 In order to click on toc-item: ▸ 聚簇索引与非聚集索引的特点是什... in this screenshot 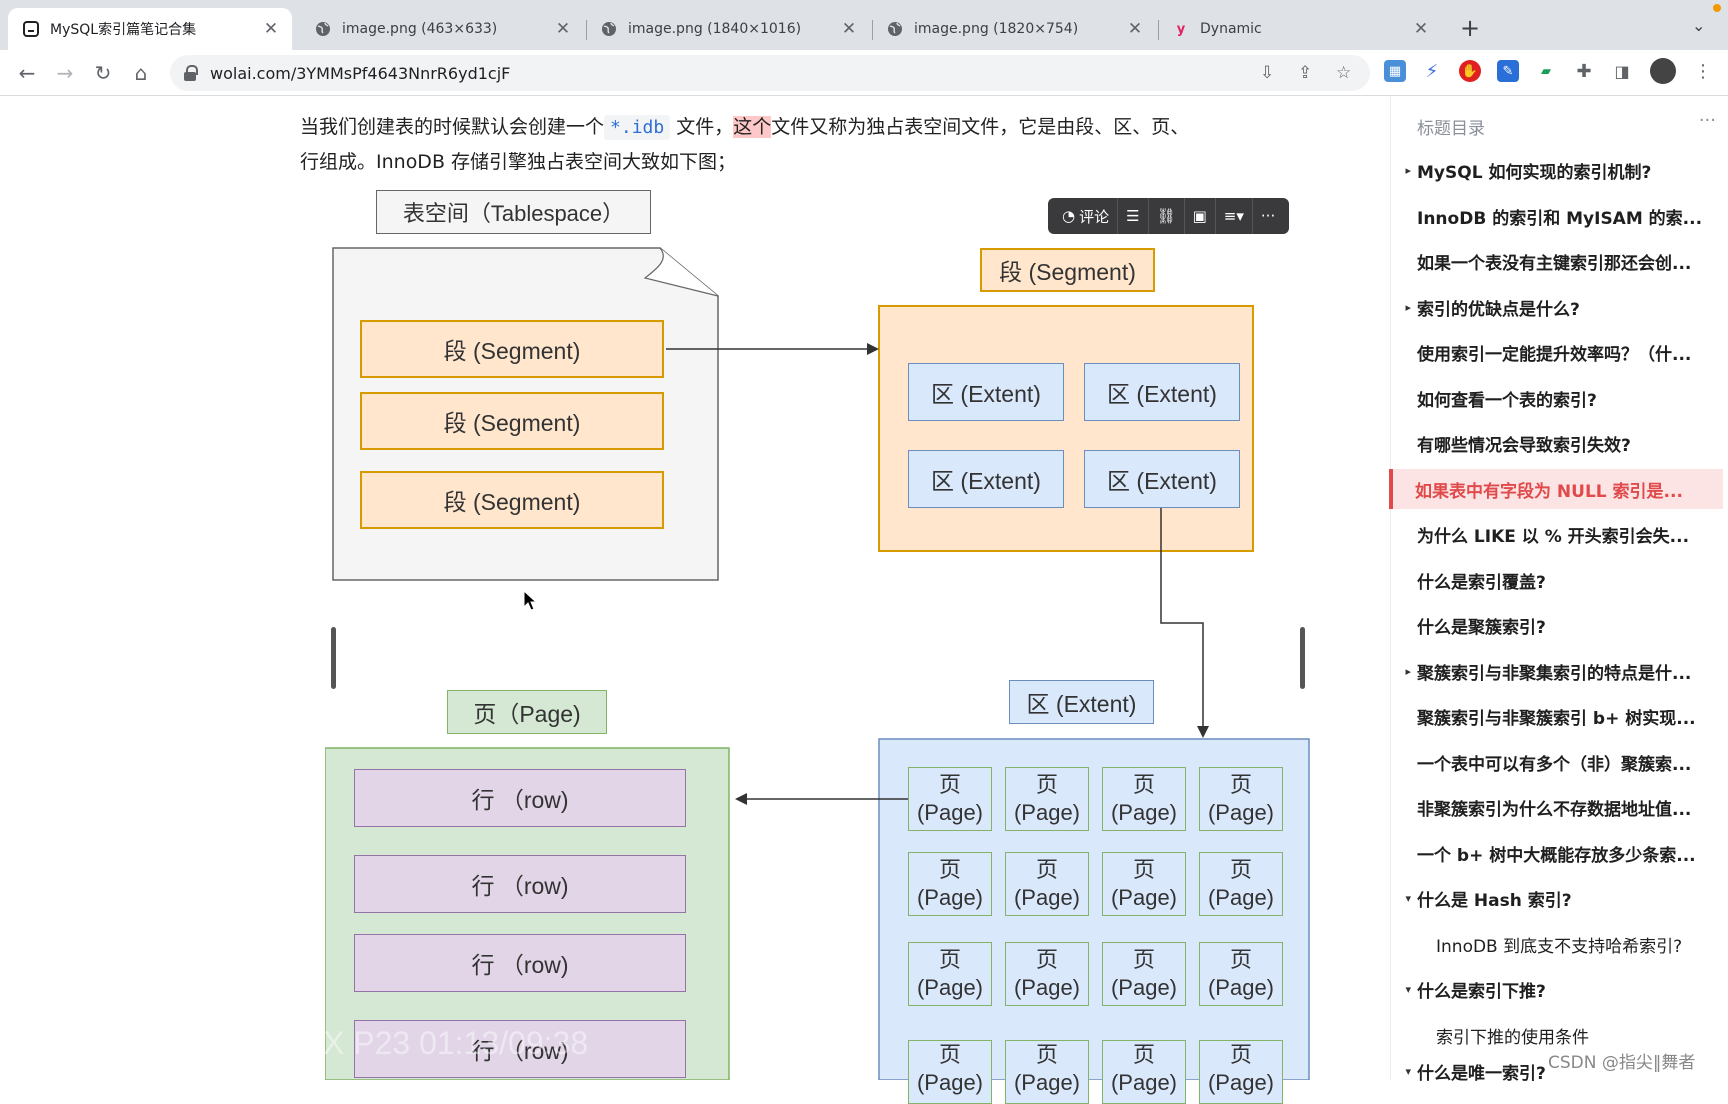, I will do `click(1556, 671)`.